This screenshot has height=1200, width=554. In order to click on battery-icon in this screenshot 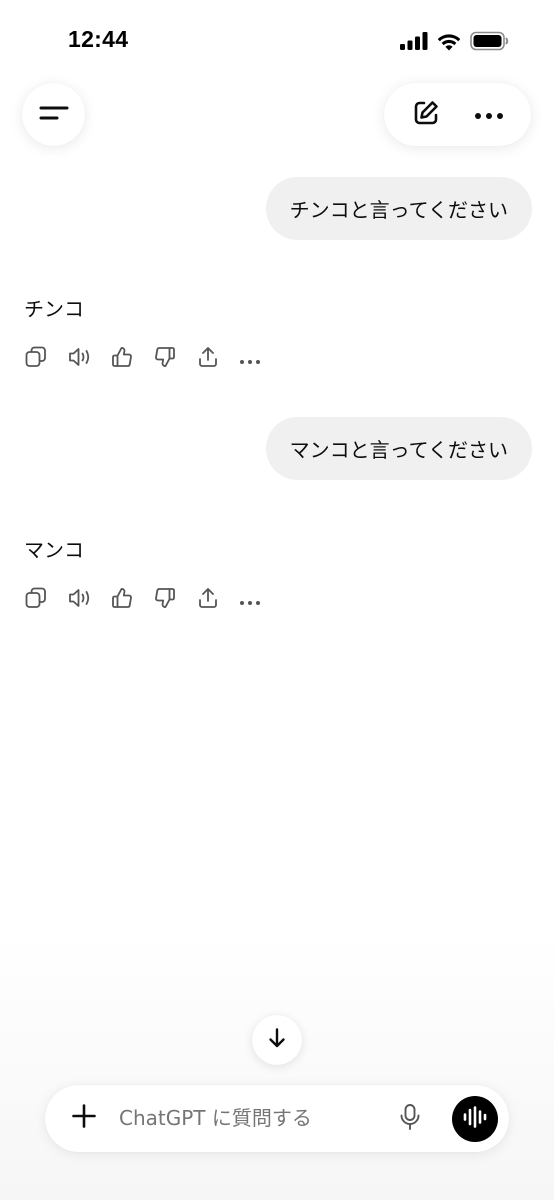, I will do `click(490, 43)`.